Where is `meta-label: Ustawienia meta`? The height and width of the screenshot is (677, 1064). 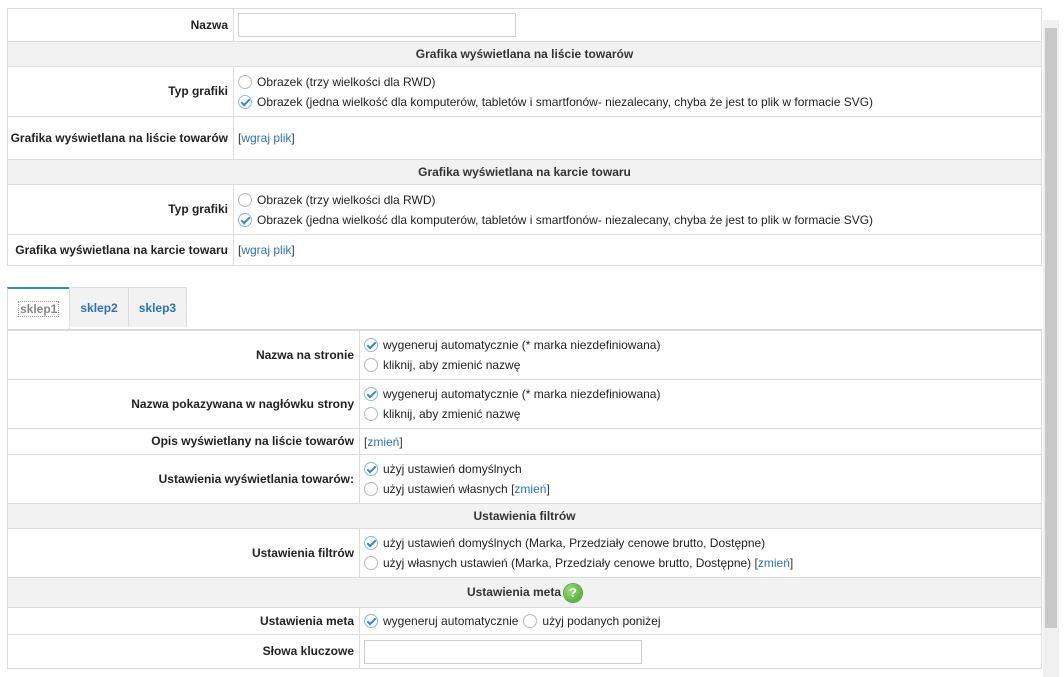 meta-label: Ustawienia meta is located at coordinates (183, 621).